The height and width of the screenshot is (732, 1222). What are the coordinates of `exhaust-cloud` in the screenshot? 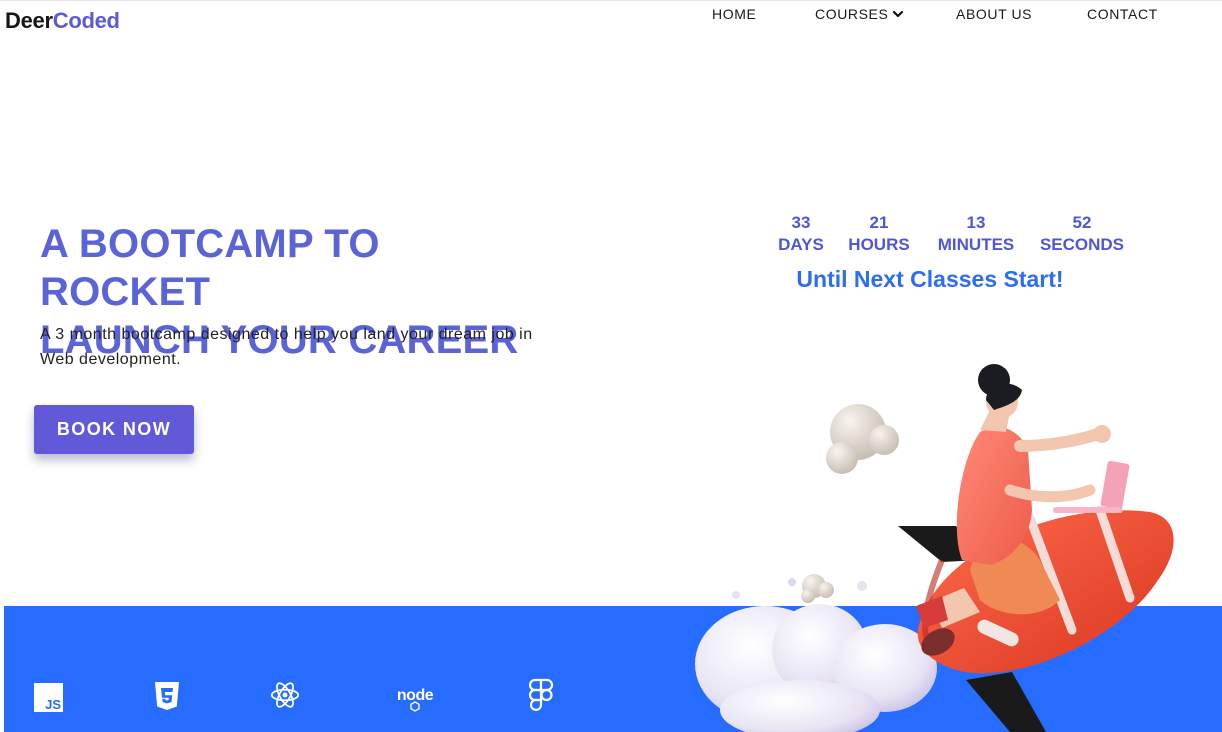 It's located at (816, 668).